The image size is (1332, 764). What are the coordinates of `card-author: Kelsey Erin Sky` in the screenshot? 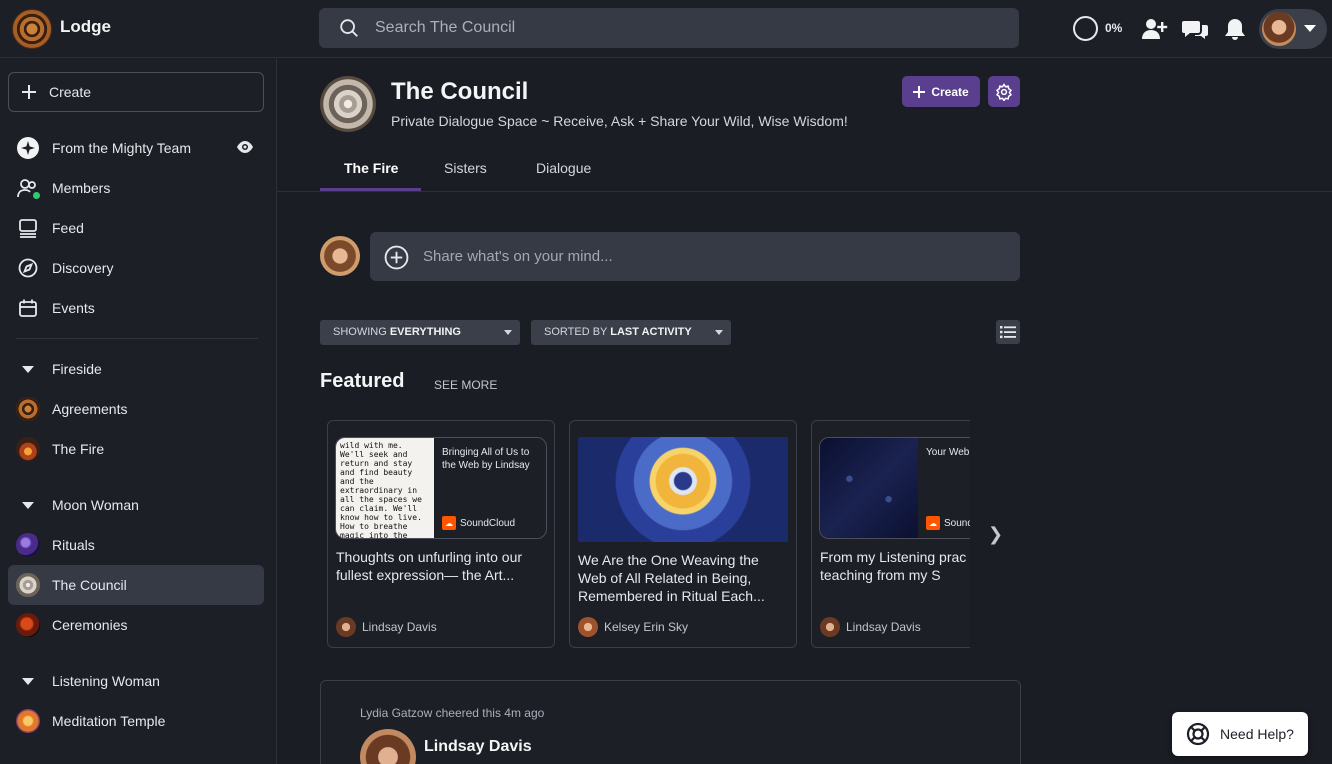 It's located at (633, 627).